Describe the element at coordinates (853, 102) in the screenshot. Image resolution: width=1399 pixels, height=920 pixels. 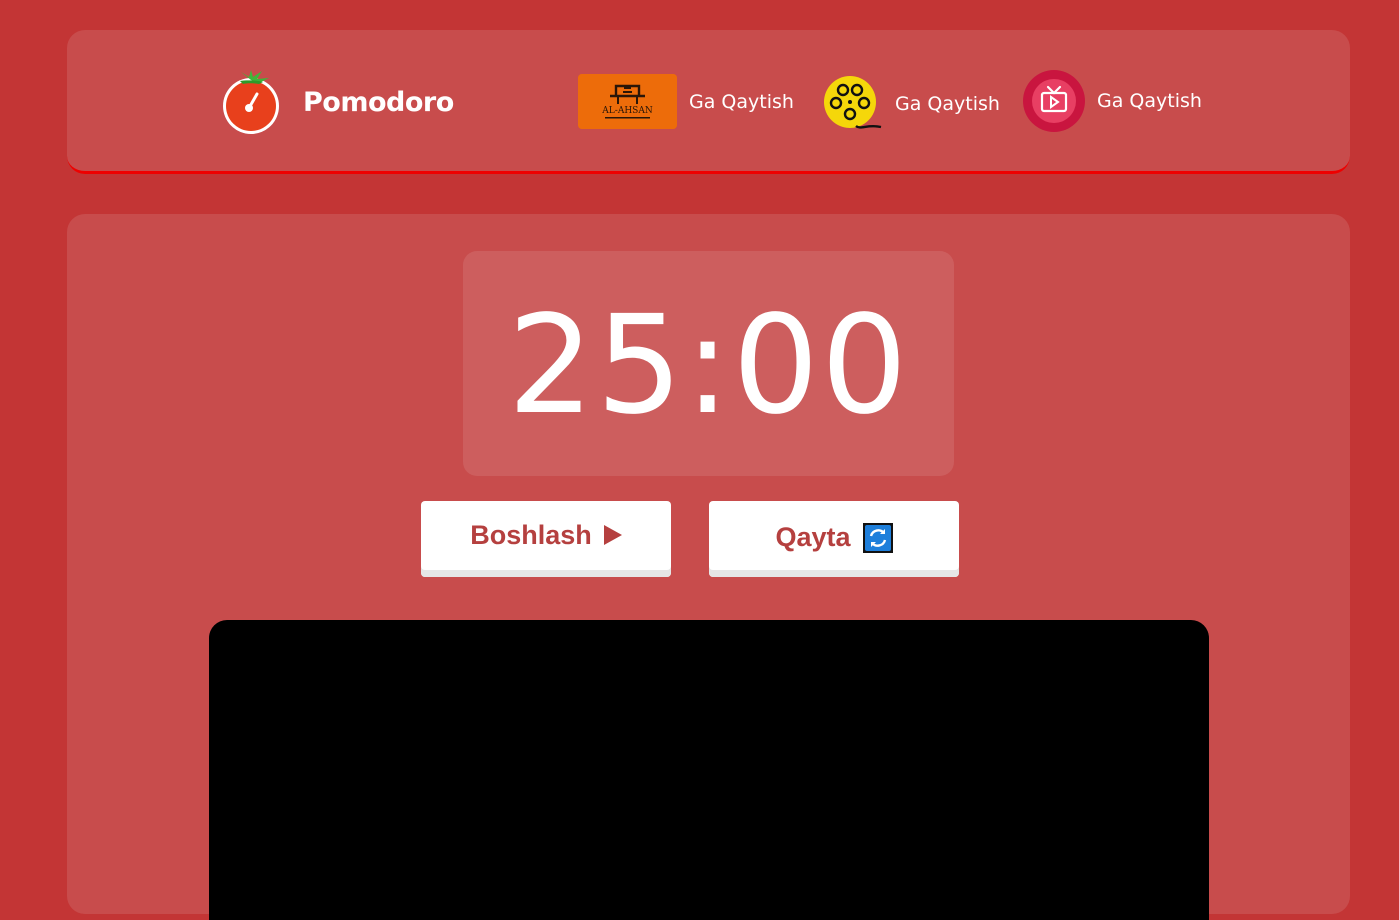
I see `film-reel-icon` at that location.